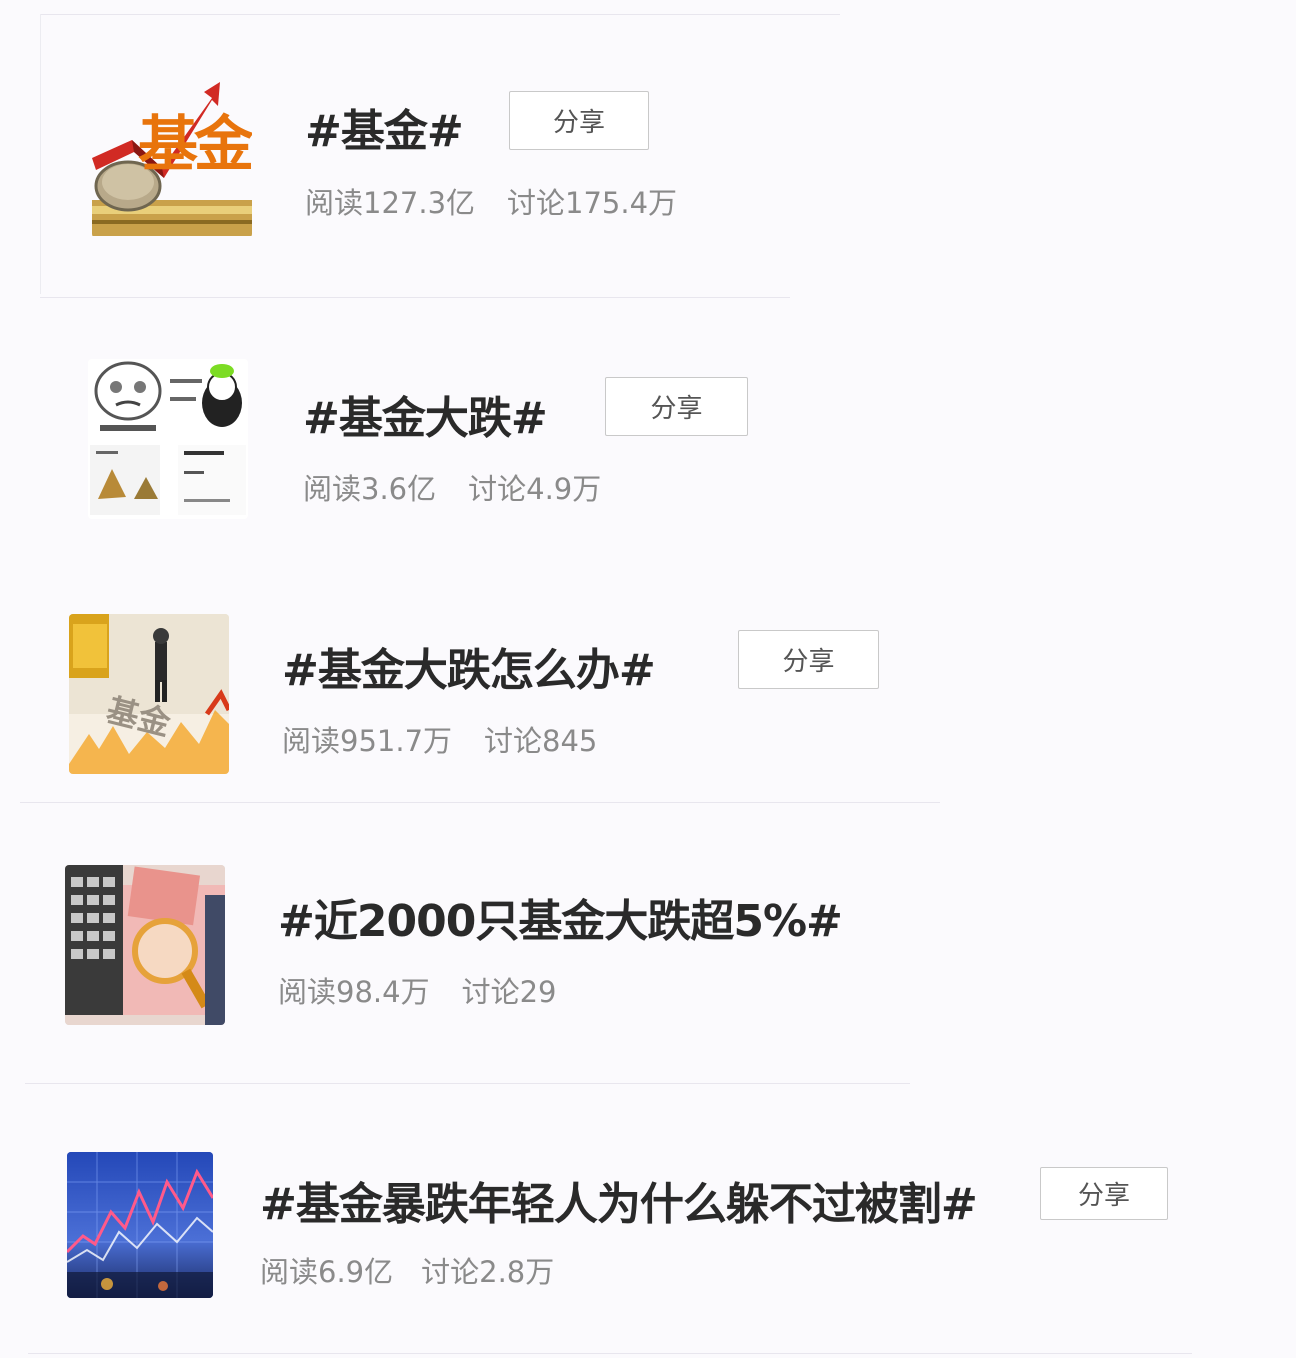 The image size is (1296, 1358). Describe the element at coordinates (384, 127) in the screenshot. I see `topic-title: #基金#` at that location.